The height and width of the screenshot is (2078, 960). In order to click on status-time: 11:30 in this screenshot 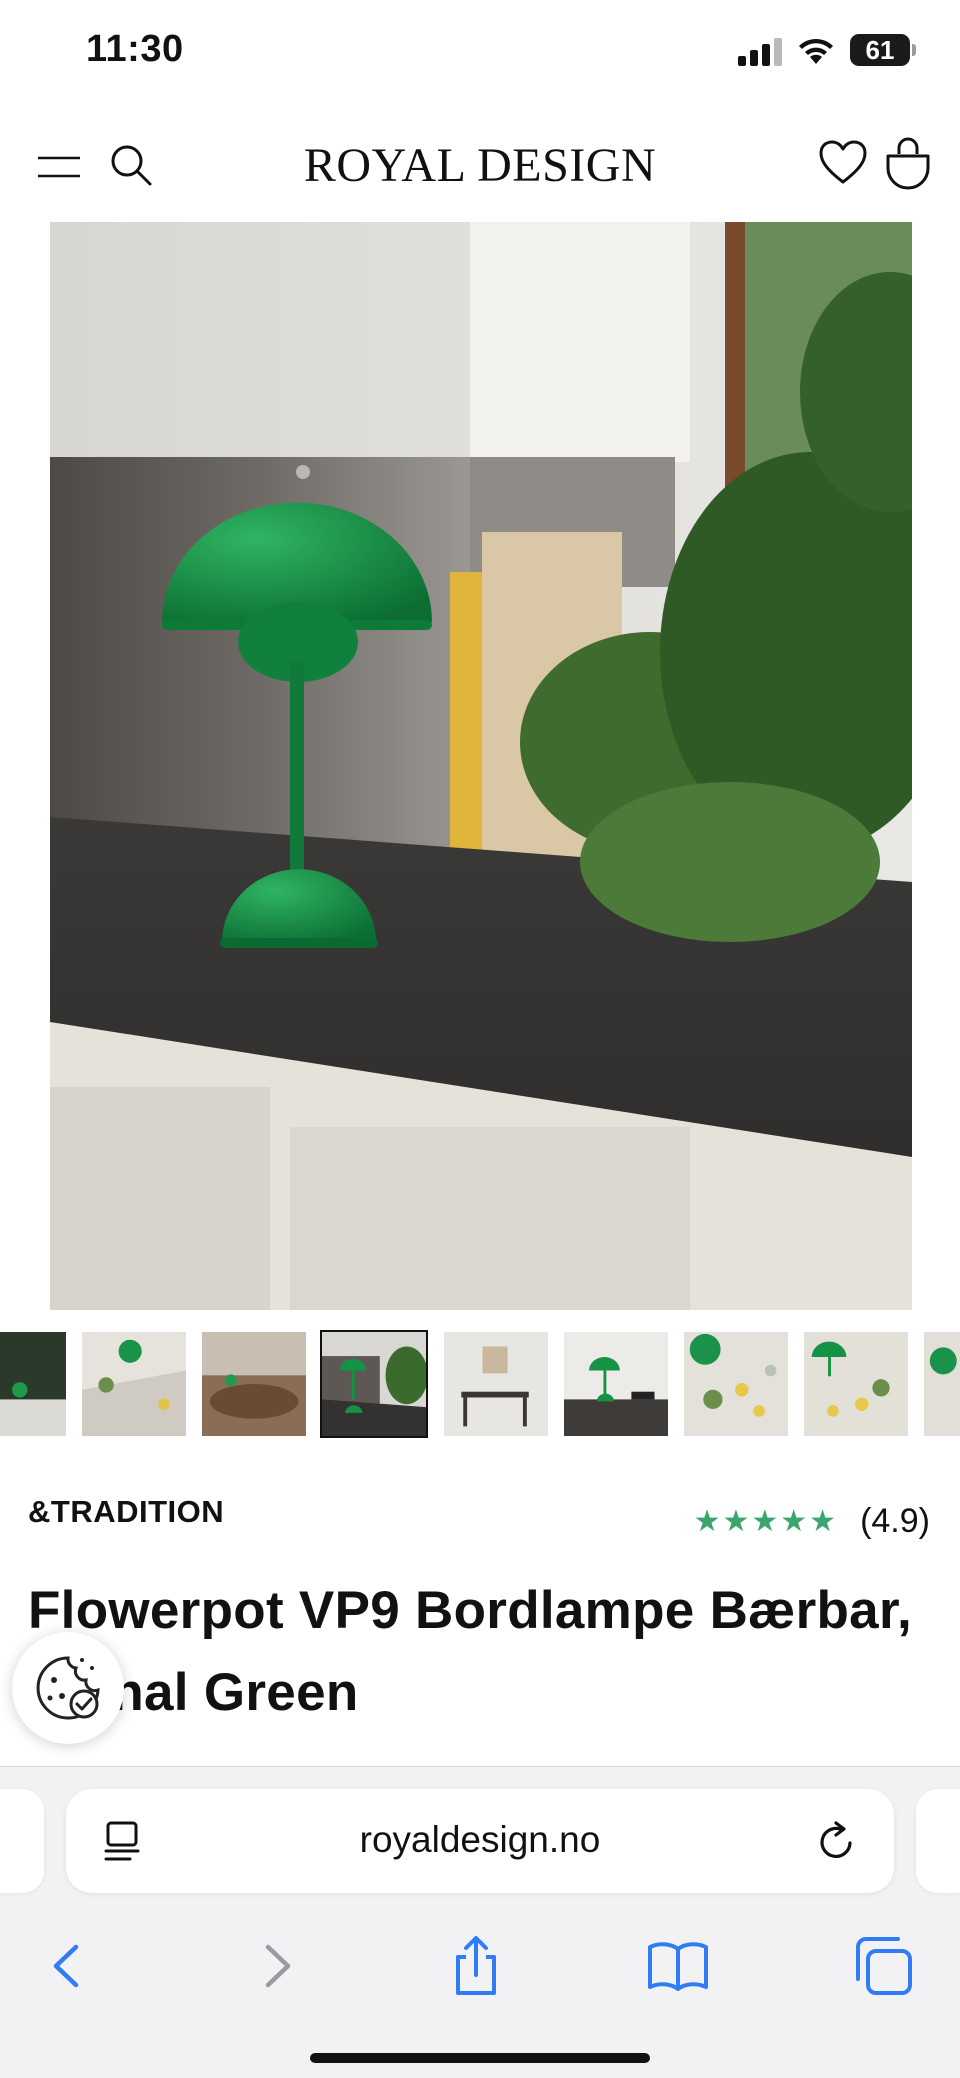, I will do `click(135, 49)`.